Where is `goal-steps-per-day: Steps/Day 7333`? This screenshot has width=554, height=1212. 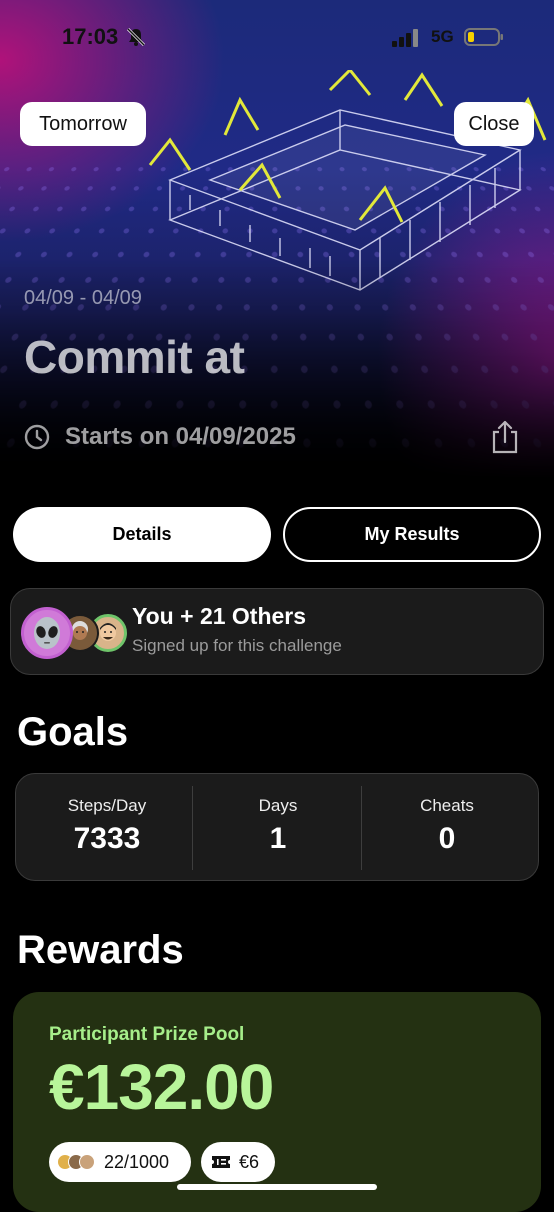
goal-steps-per-day: Steps/Day 7333 is located at coordinates (107, 827).